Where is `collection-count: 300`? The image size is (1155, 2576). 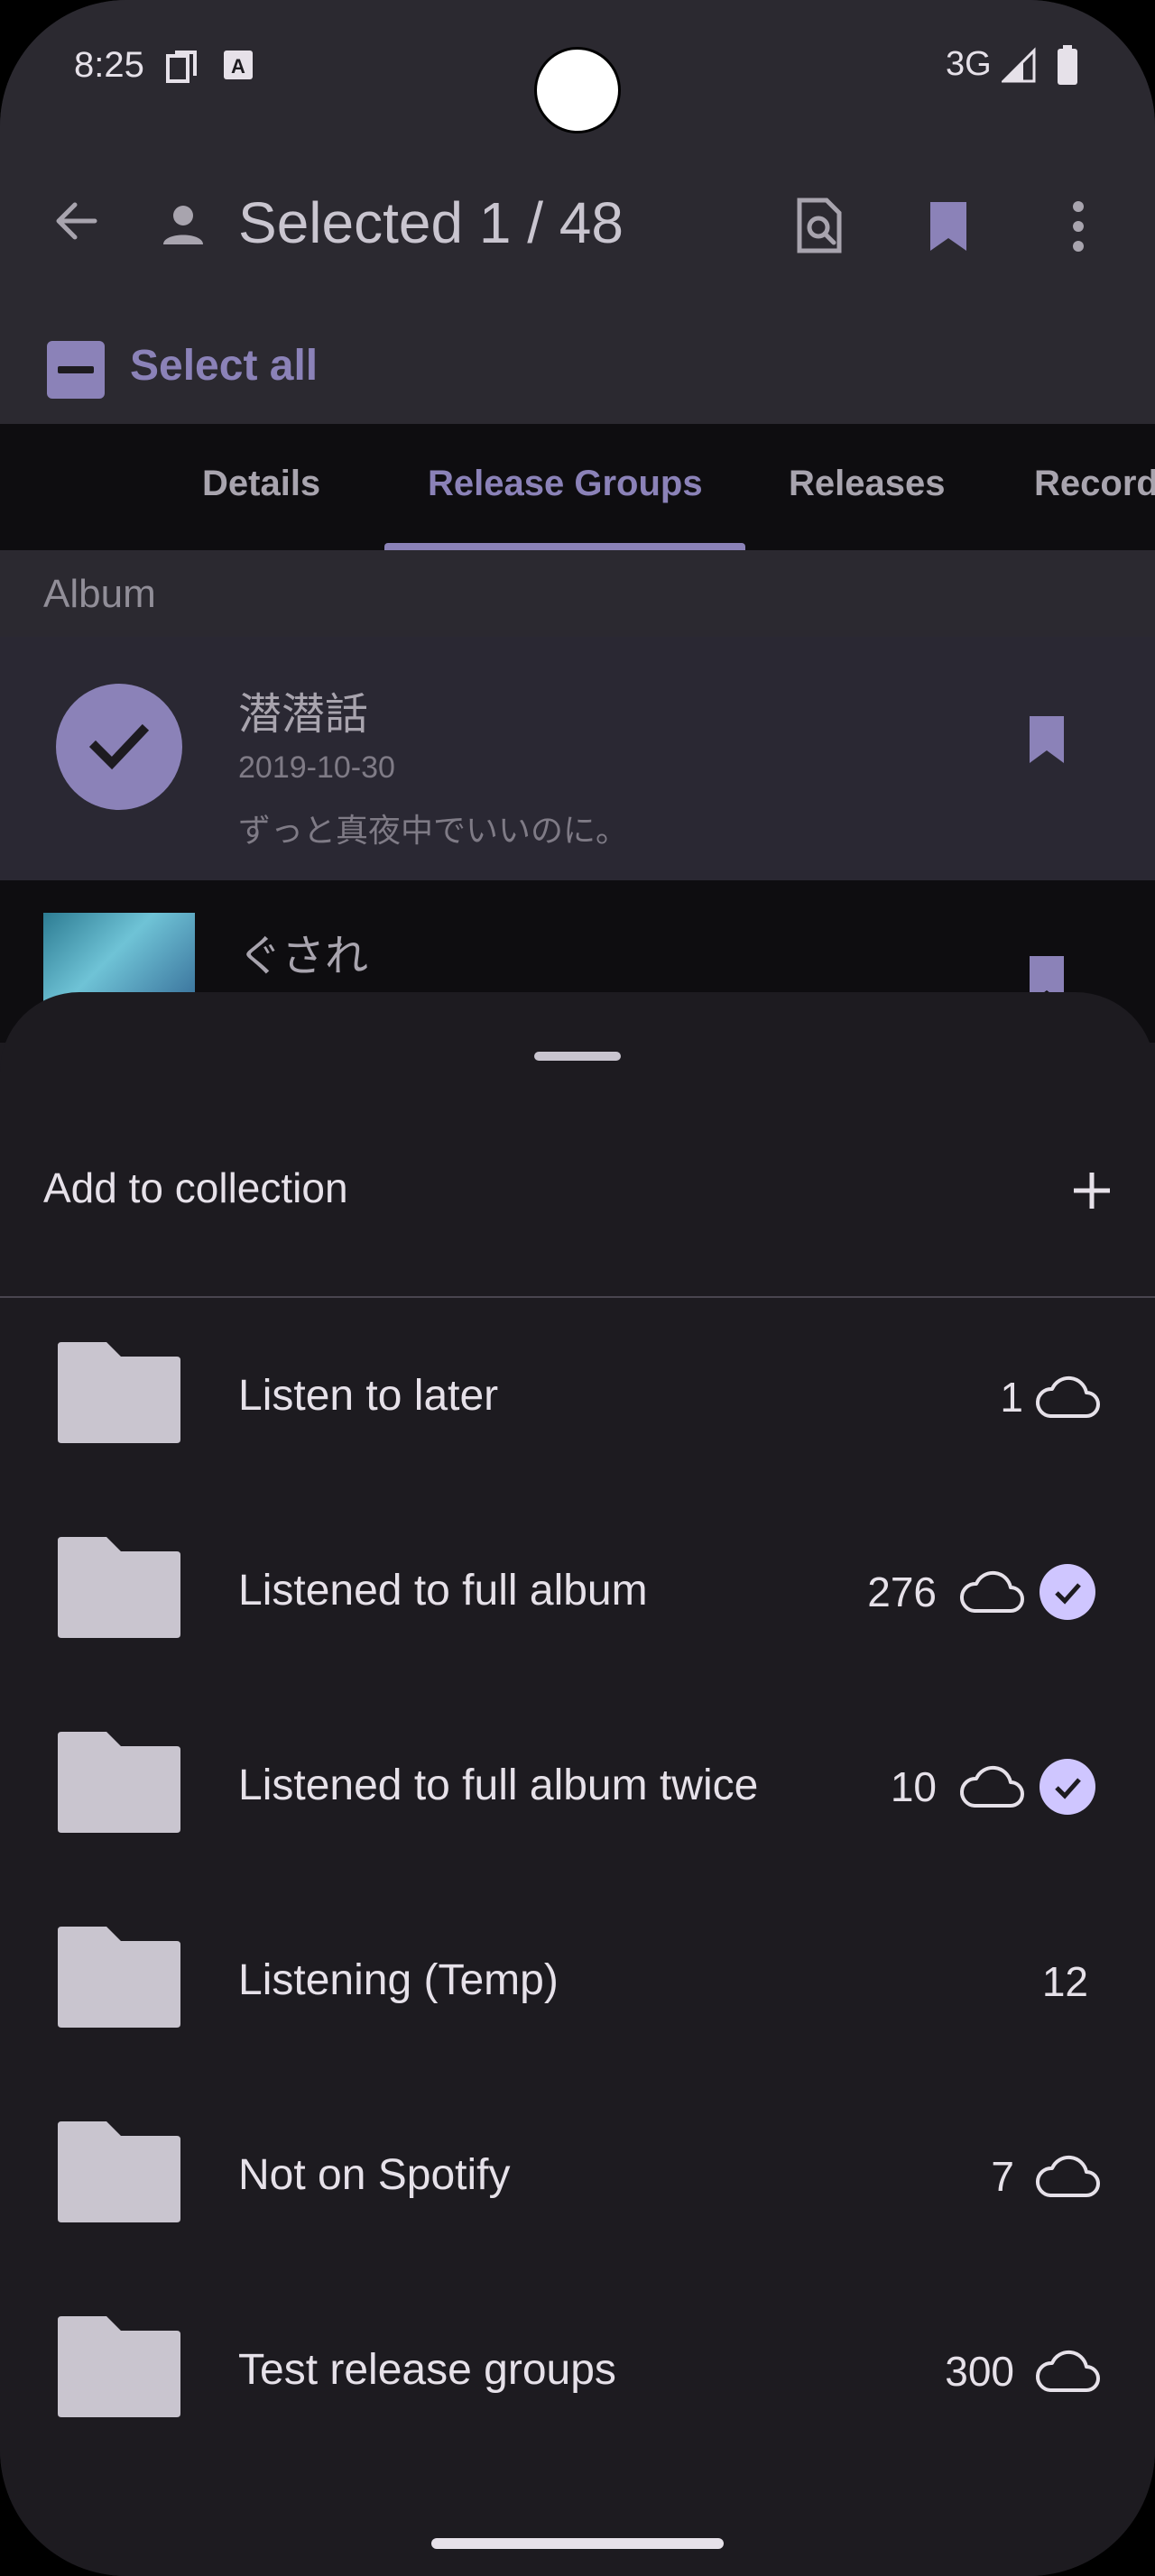 collection-count: 300 is located at coordinates (980, 2371).